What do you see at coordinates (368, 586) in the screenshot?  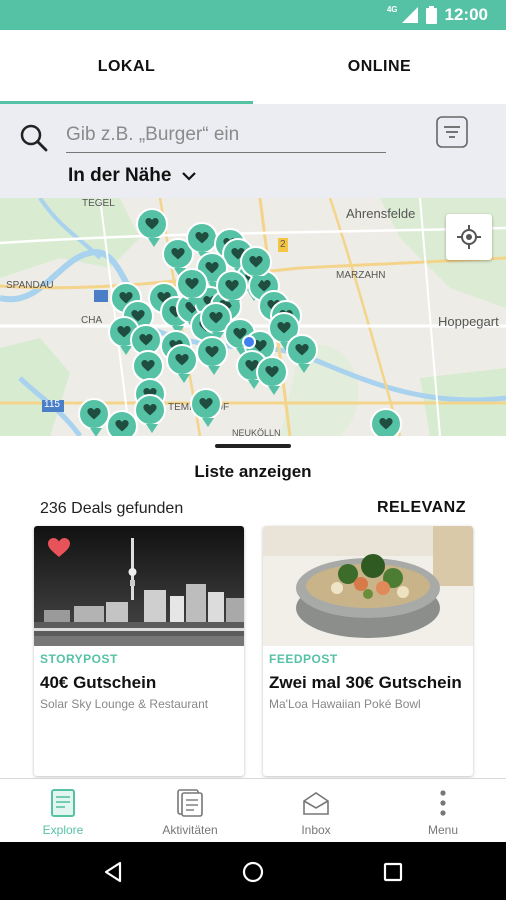 I see `deal-image-poke-bowl` at bounding box center [368, 586].